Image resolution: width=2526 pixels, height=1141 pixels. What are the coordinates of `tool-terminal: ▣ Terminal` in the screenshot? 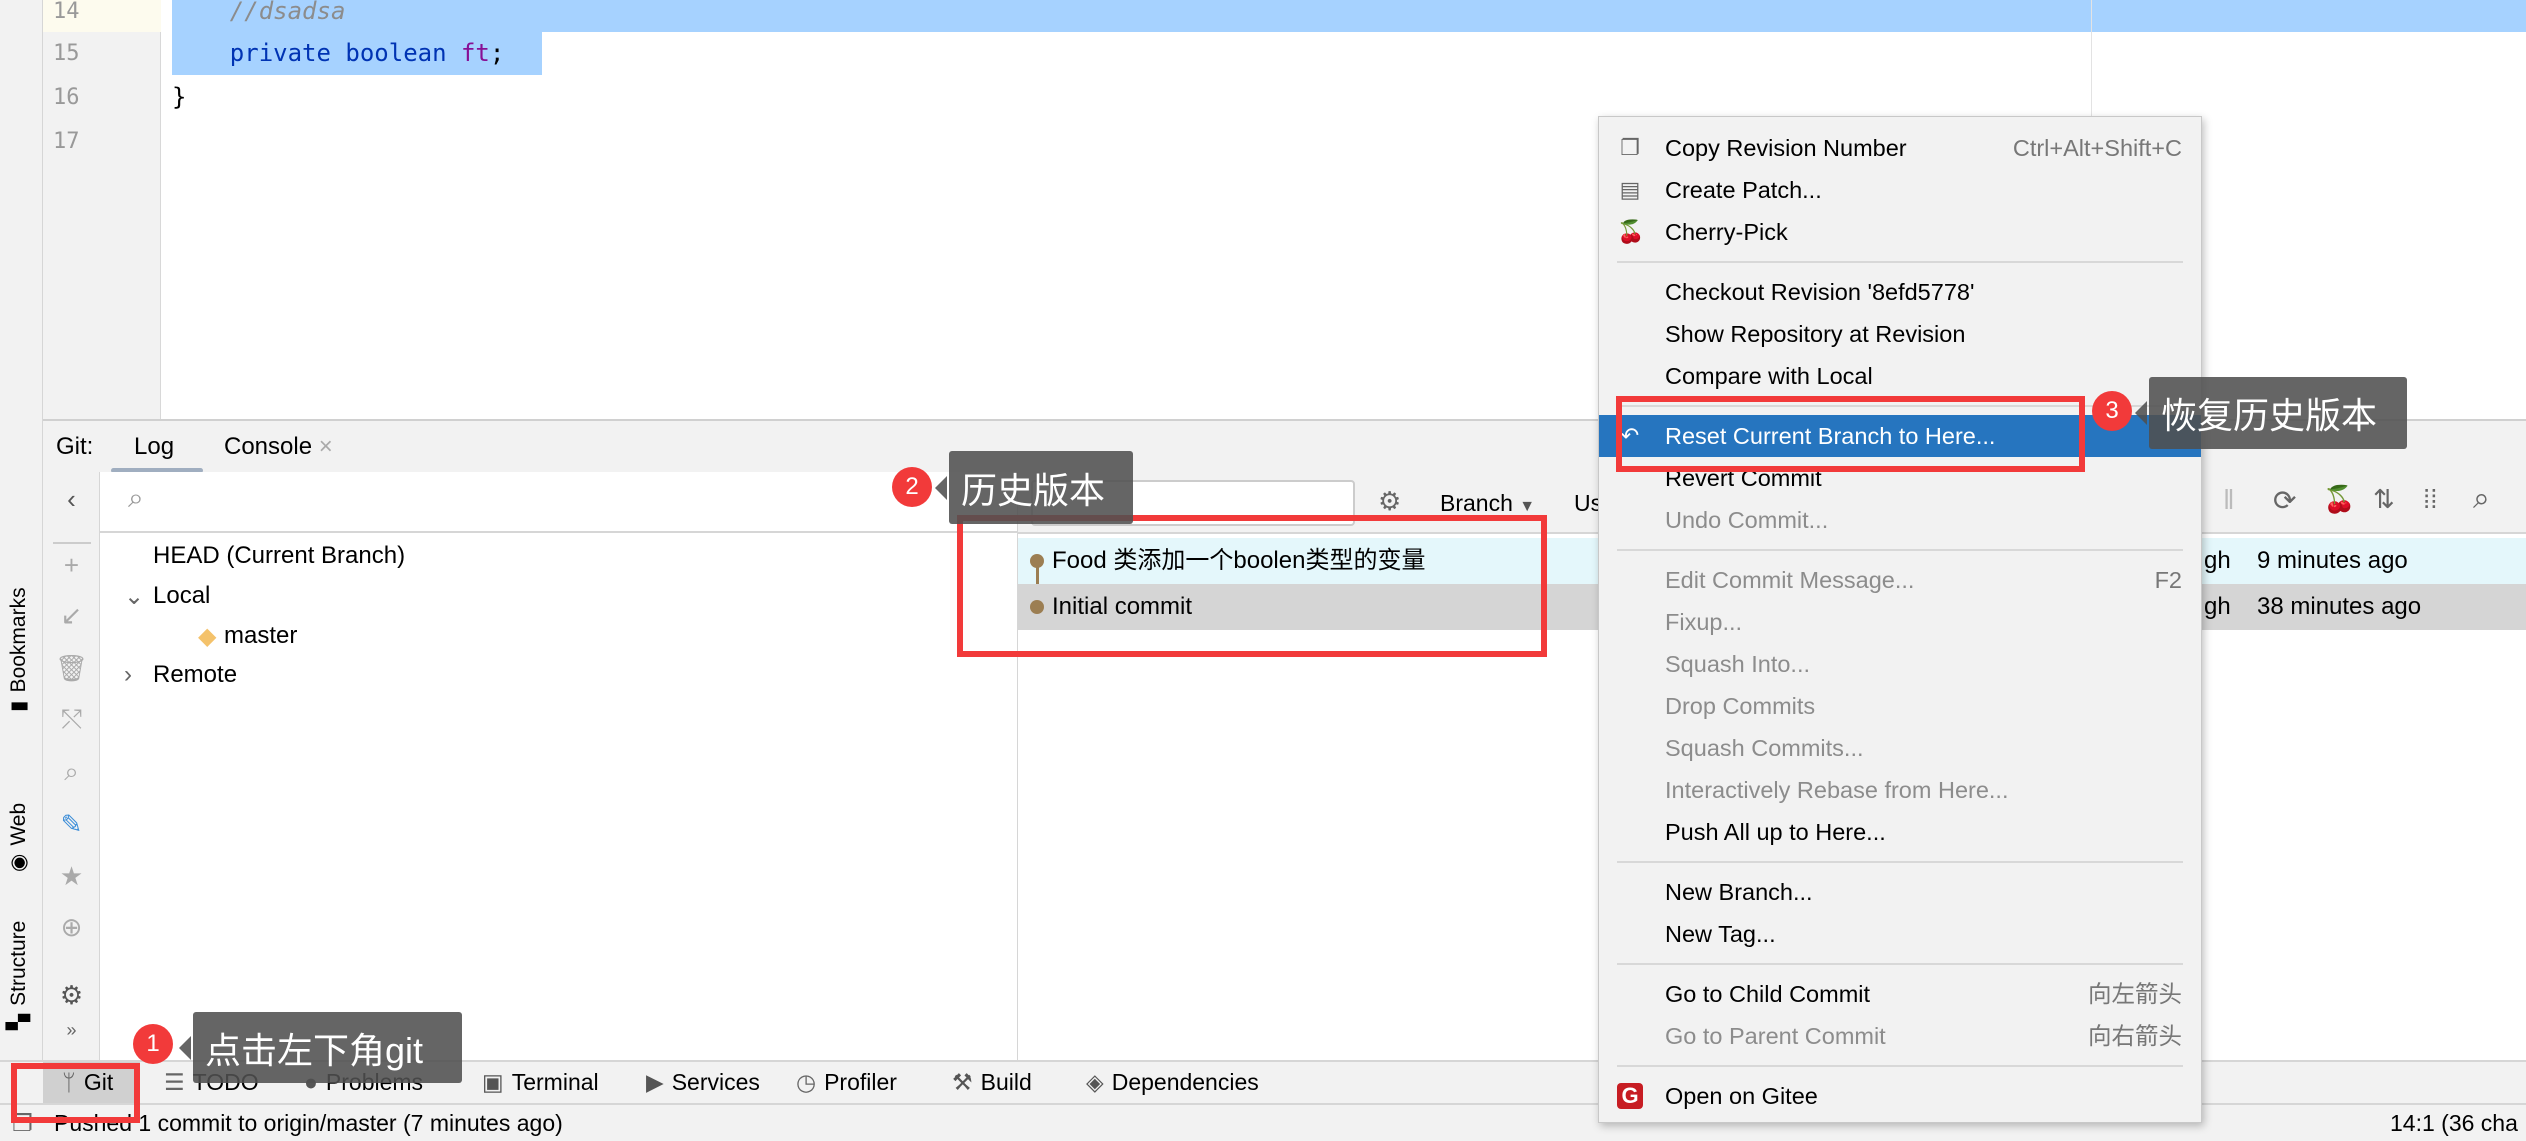 It's located at (540, 1082).